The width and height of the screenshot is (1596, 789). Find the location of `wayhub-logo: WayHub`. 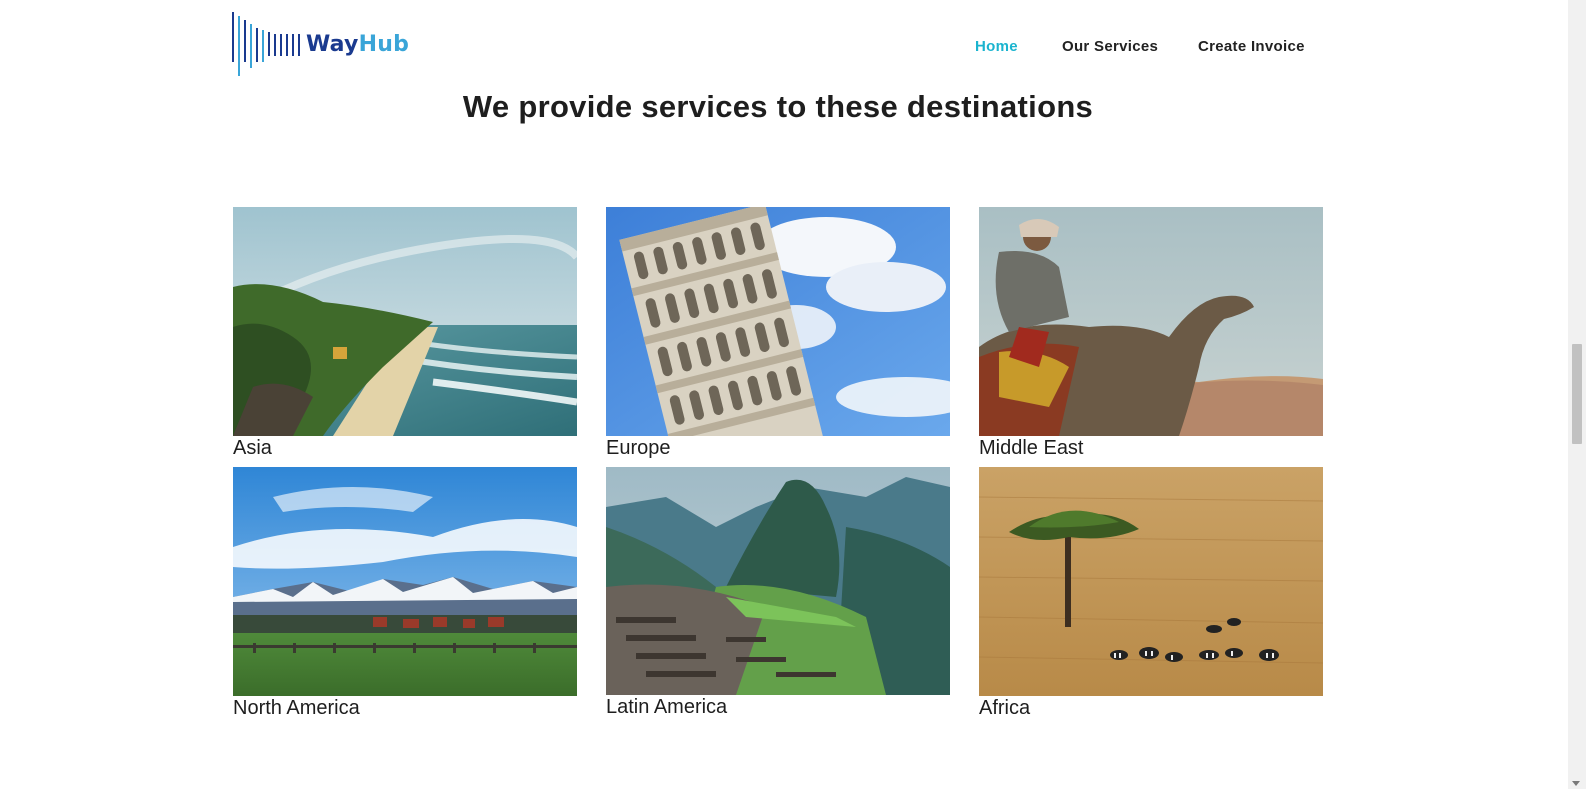

wayhub-logo: WayHub is located at coordinates (320, 45).